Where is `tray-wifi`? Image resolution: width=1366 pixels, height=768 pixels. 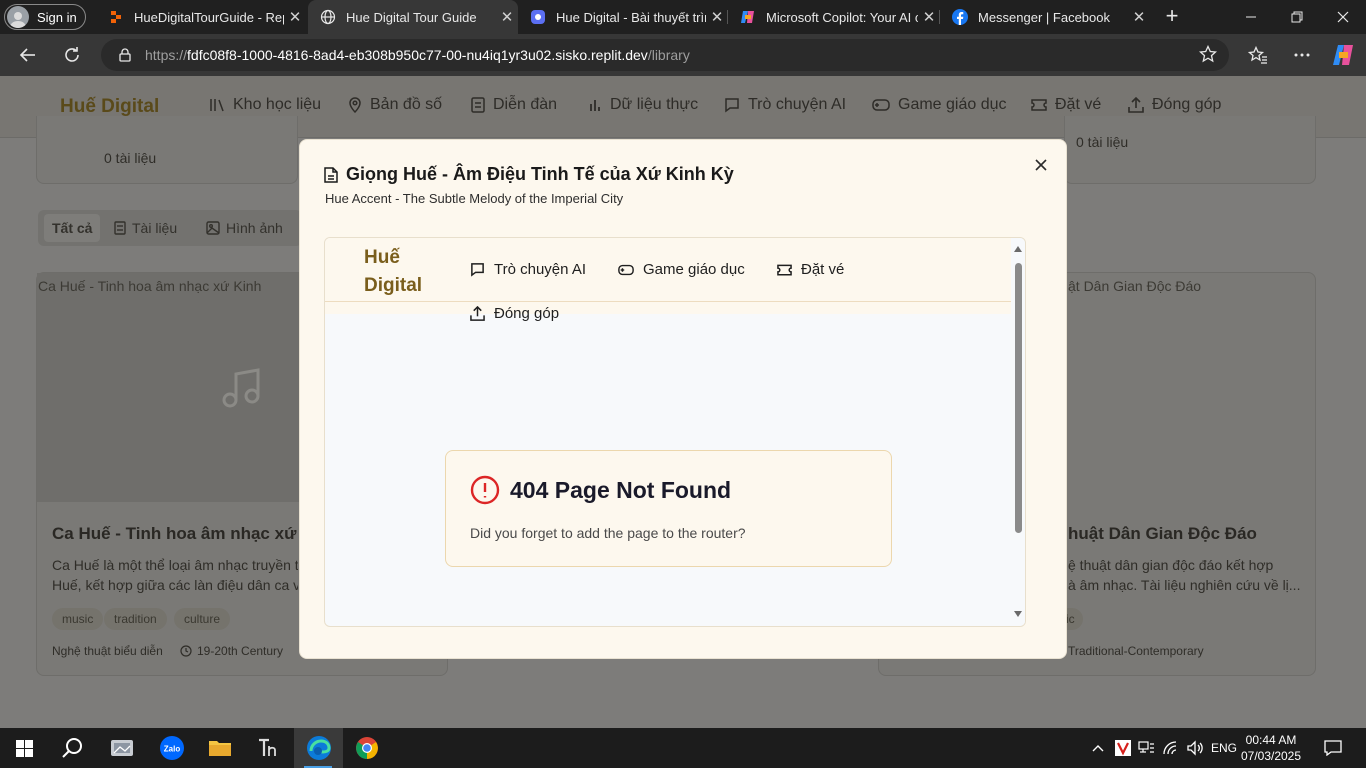
tray-wifi is located at coordinates (1171, 748).